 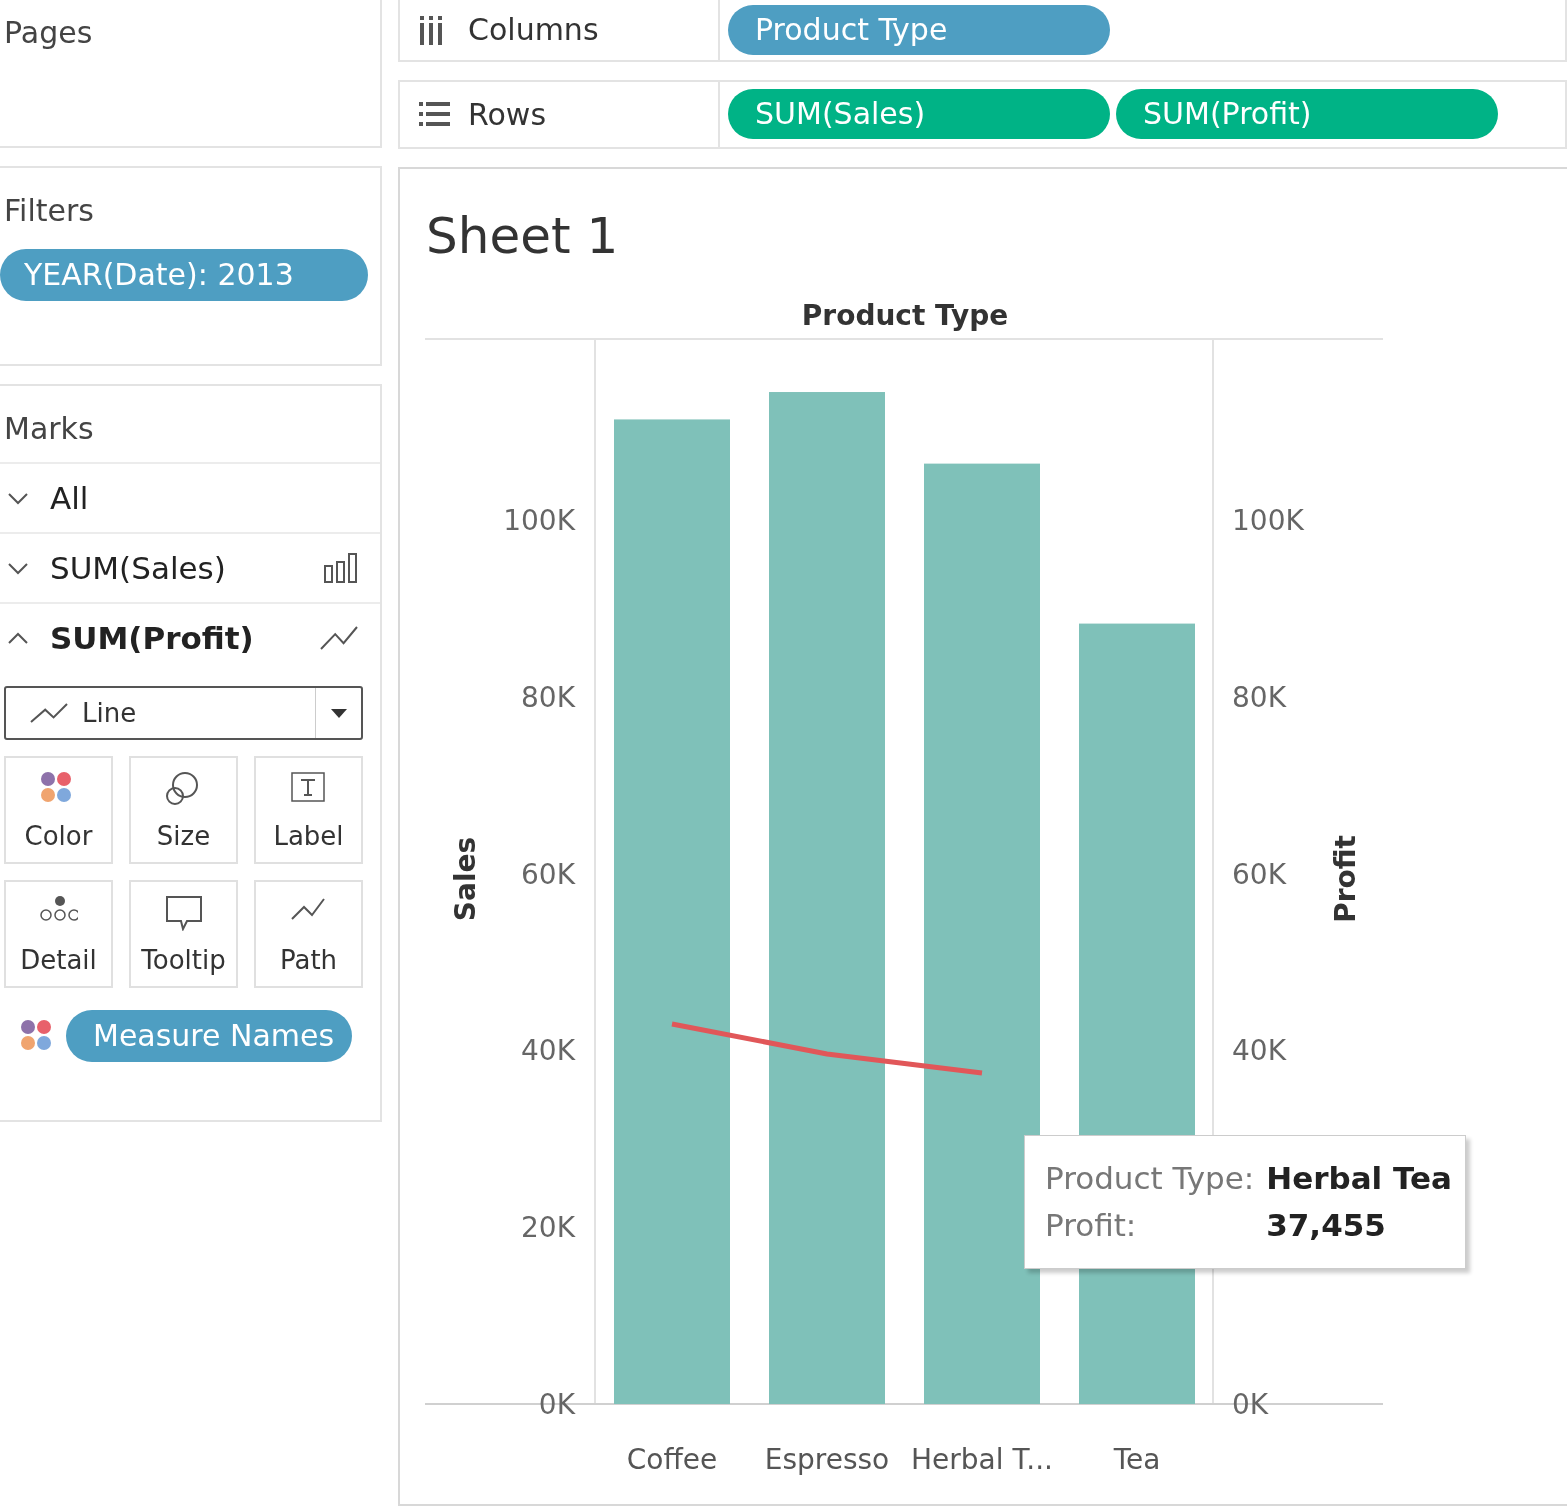 I want to click on axis-title: Sales, so click(x=465, y=879).